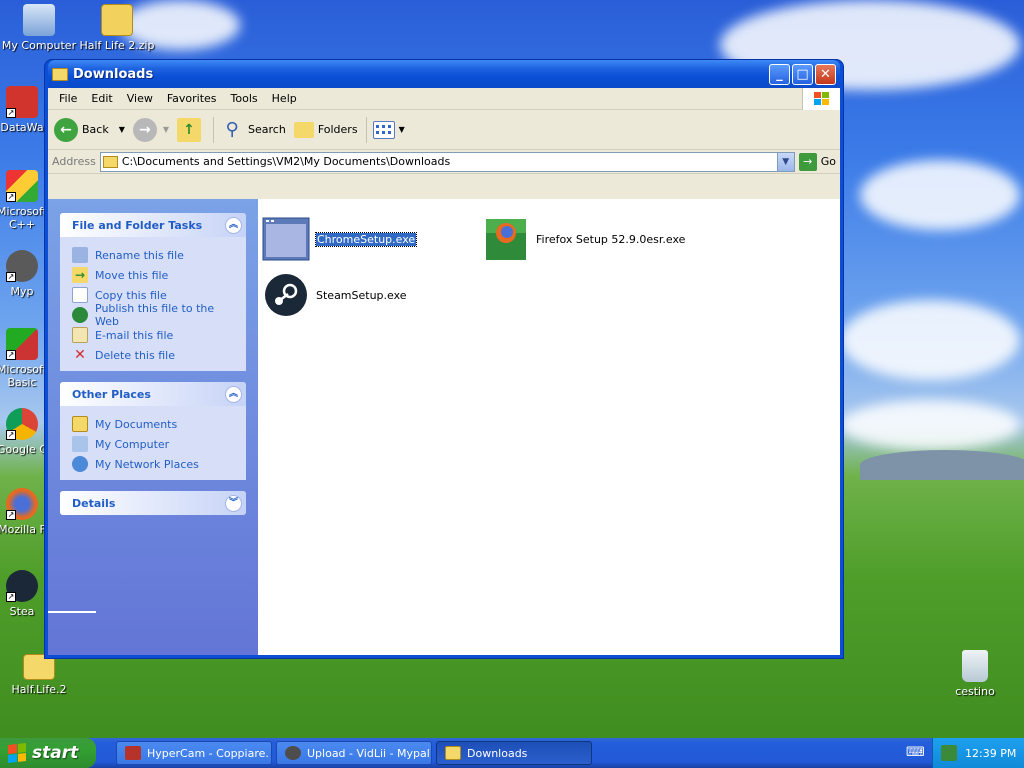  I want to click on address-label: Address, so click(74, 161).